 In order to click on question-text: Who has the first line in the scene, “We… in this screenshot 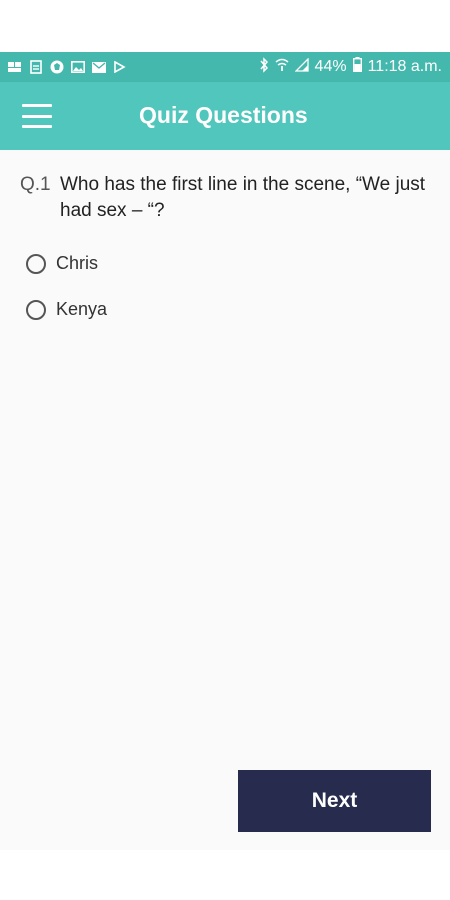, I will do `click(243, 197)`.